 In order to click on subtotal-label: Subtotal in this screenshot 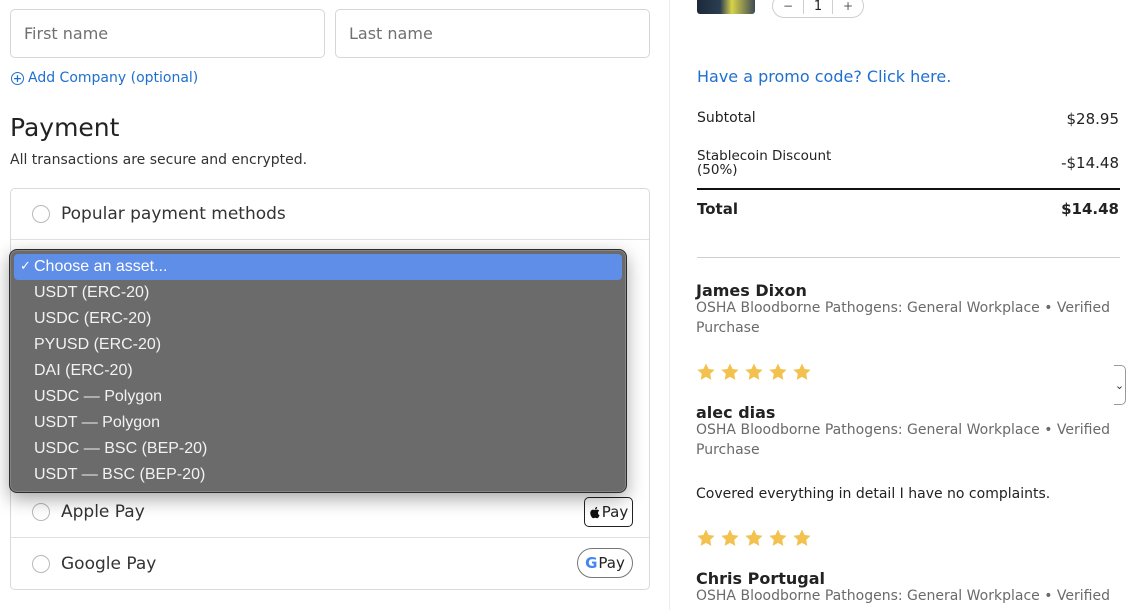, I will do `click(726, 118)`.